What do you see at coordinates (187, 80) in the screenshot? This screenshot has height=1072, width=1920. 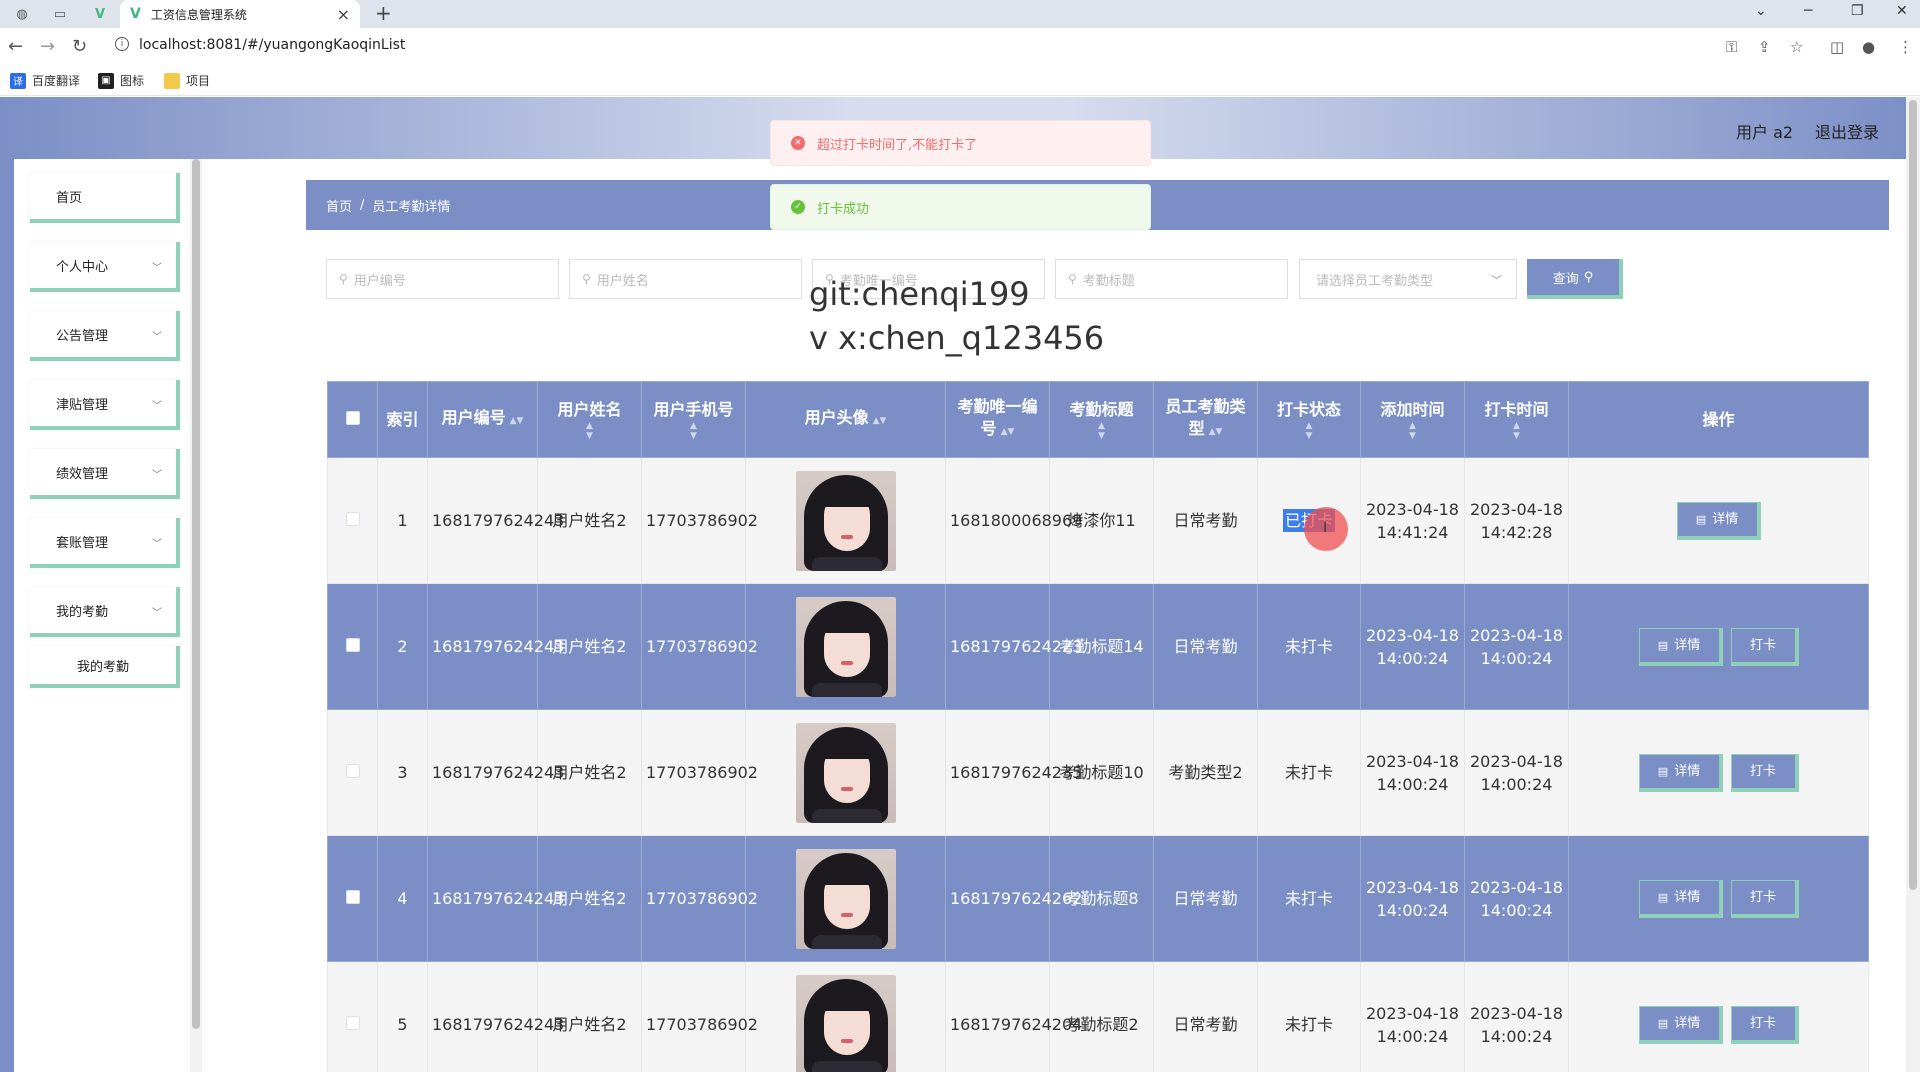 I see `bookmark-project: 项目` at bounding box center [187, 80].